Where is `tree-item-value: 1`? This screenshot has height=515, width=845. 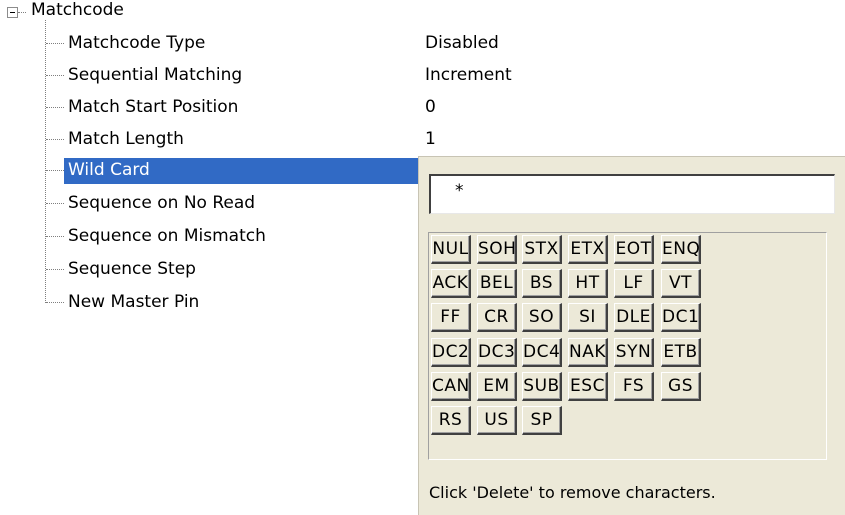
tree-item-value: 1 is located at coordinates (430, 139).